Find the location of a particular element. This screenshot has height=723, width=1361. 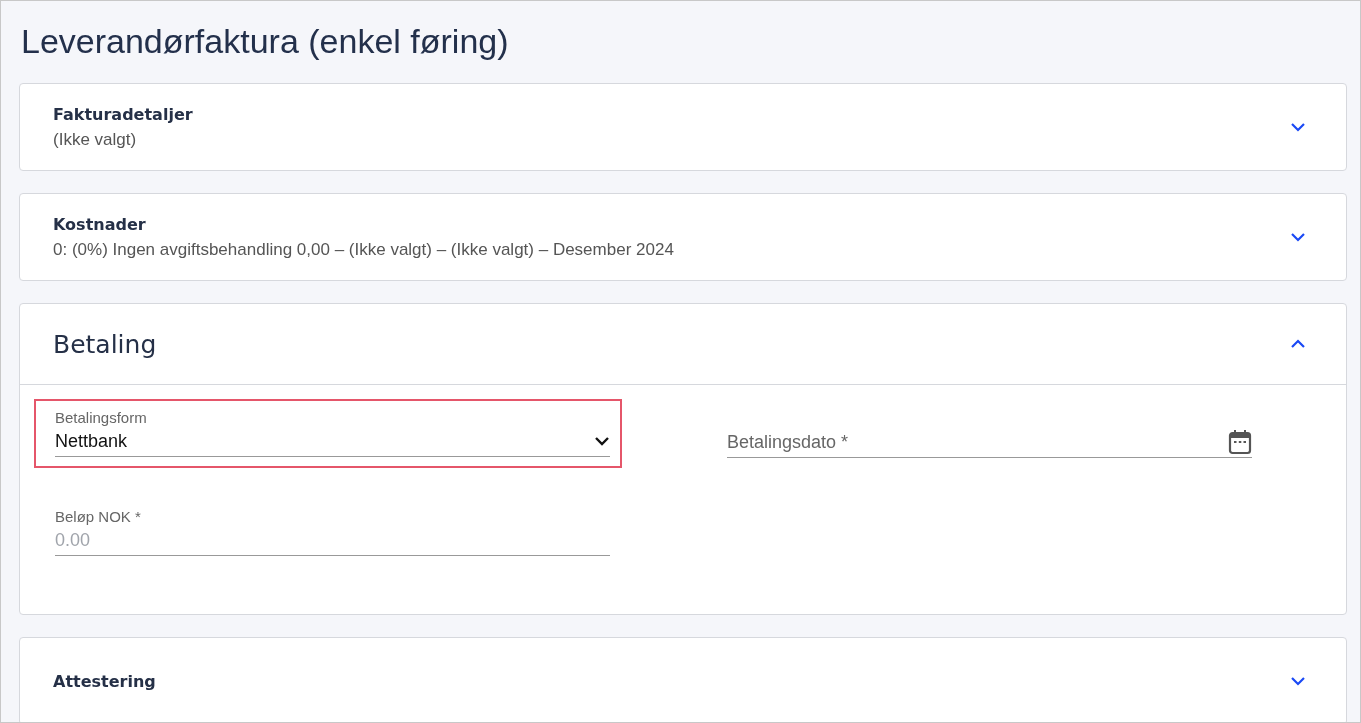

section-summary: 0: (0%) Ingen avgiftsbehandling 0,00 – (Ikke valgt) – (Ikke valgt) – Desember 2024 is located at coordinates (363, 249).